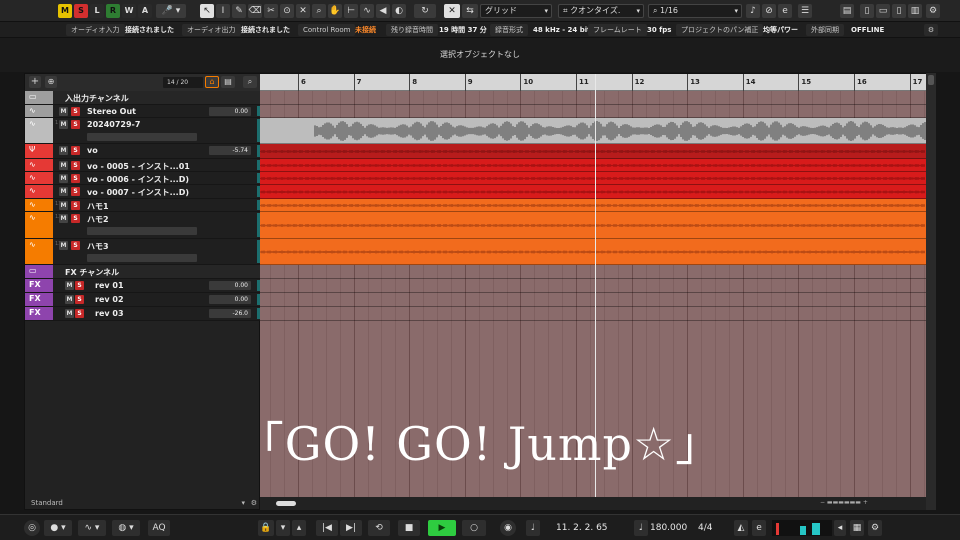 This screenshot has height=540, width=960. Describe the element at coordinates (283, 528) in the screenshot. I see `punch-in-icon: ▾` at that location.